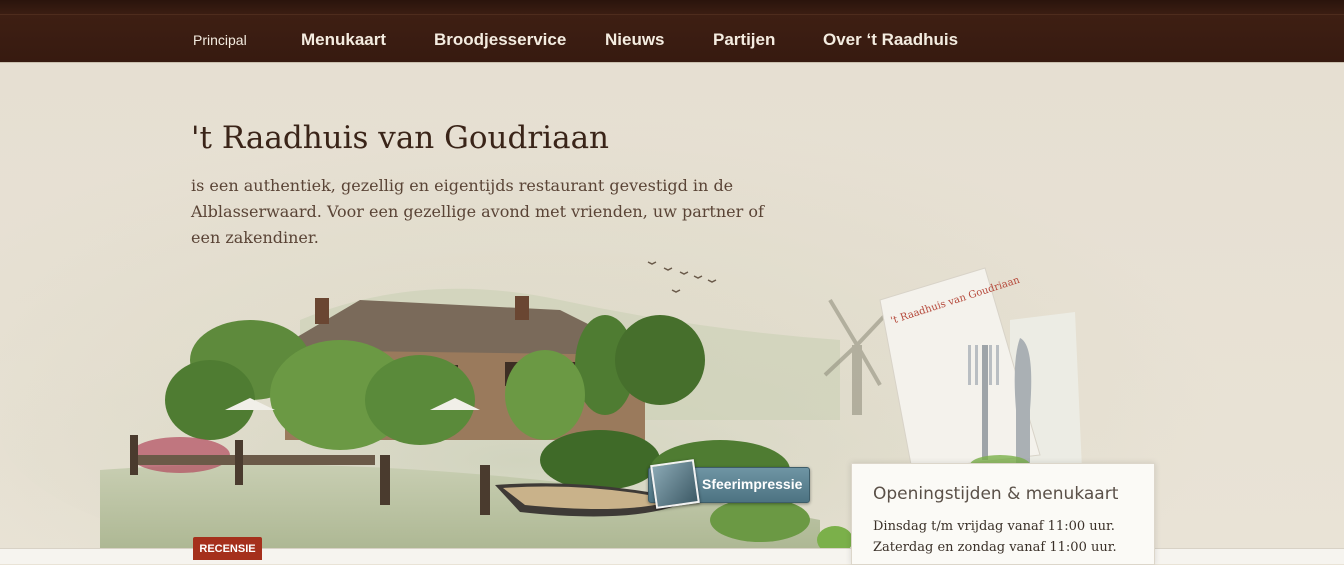 The height and width of the screenshot is (565, 1344). Describe the element at coordinates (227, 548) in the screenshot. I see `recensie-tab: RECENSIE` at that location.